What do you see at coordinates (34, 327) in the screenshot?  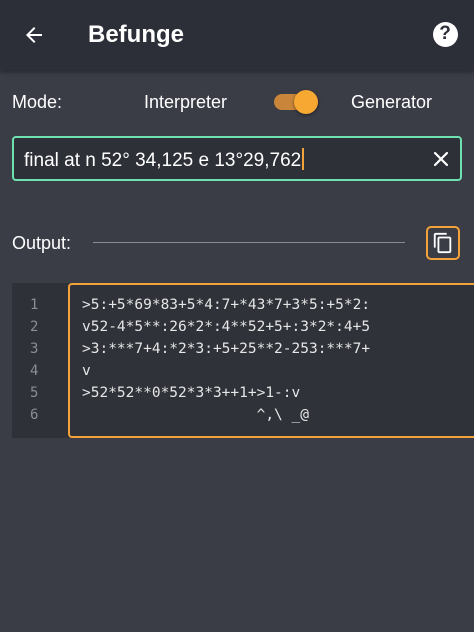 I see `line-number: 2` at bounding box center [34, 327].